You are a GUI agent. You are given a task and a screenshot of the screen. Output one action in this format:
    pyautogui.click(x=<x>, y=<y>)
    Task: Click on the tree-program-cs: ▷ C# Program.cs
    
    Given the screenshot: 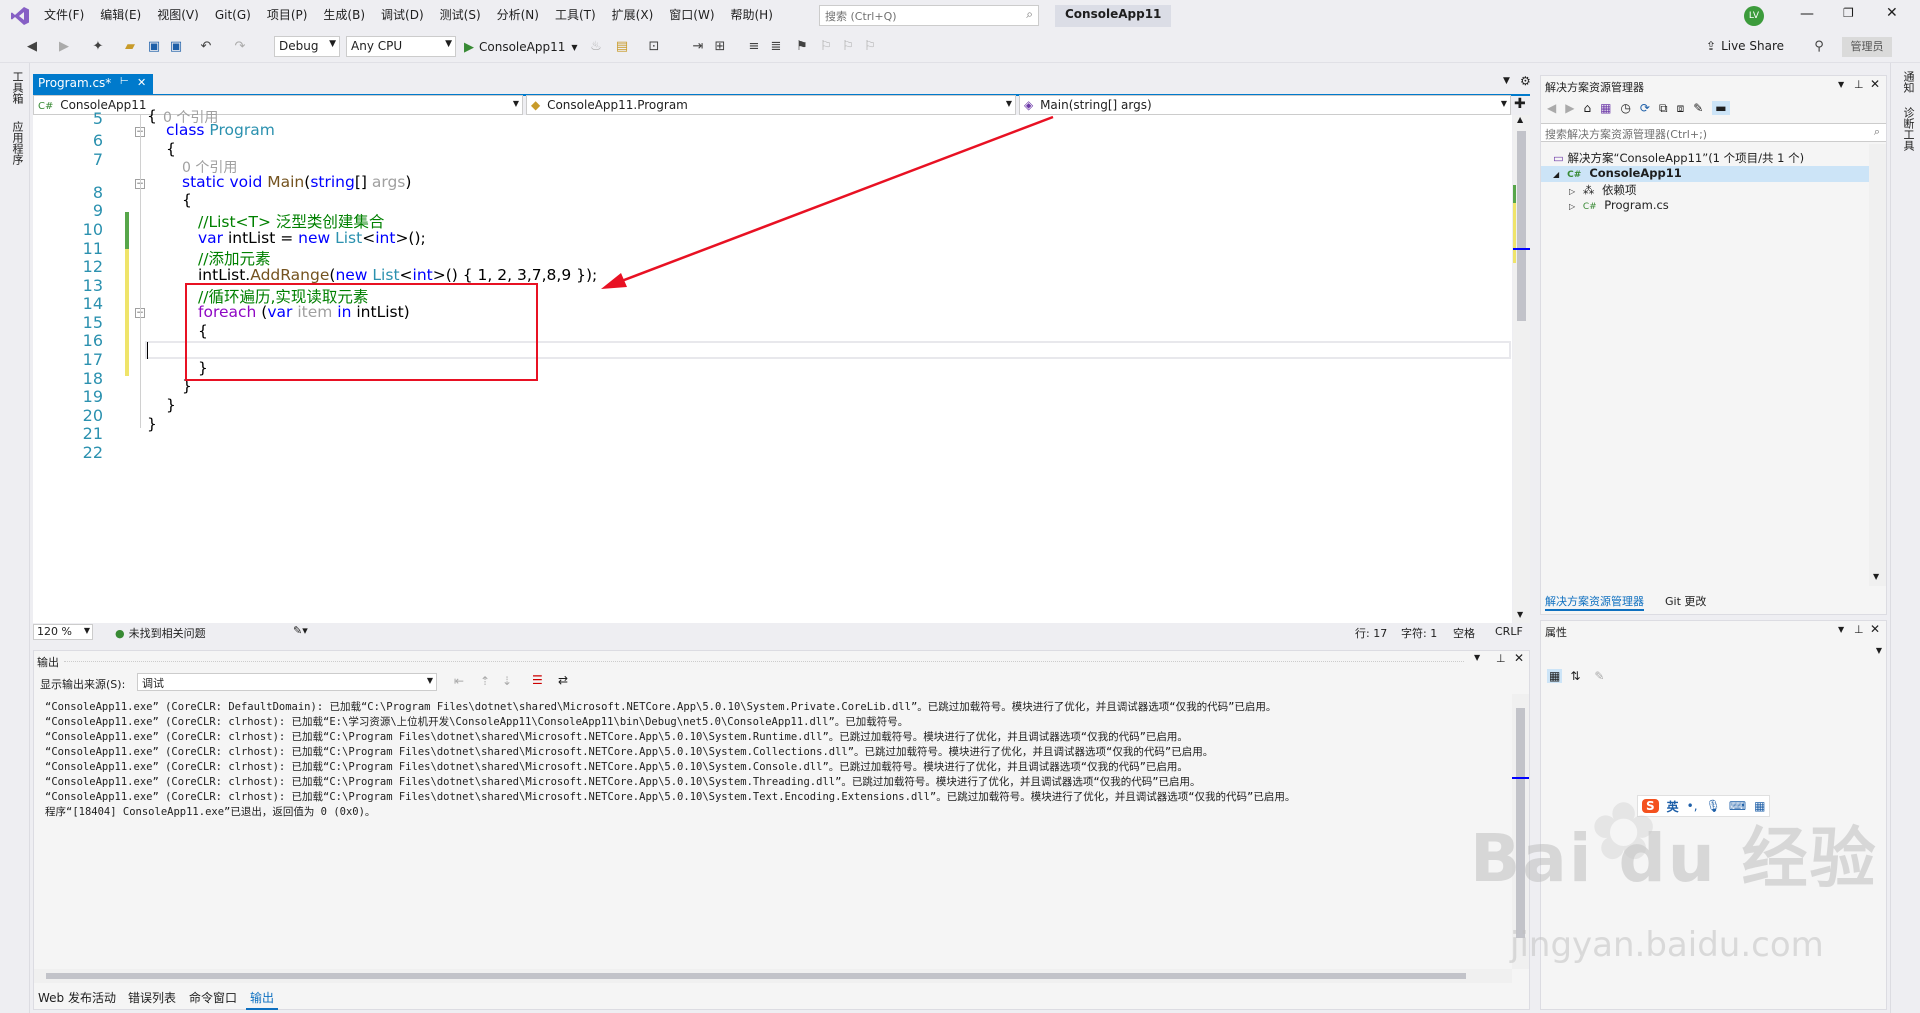 What is the action you would take?
    pyautogui.click(x=1619, y=205)
    